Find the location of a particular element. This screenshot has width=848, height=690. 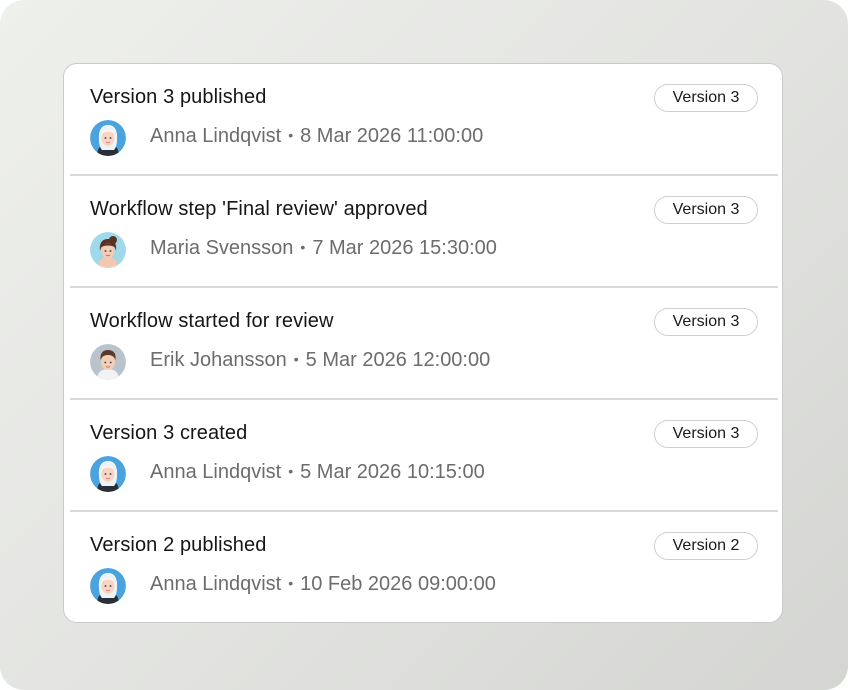

entry-title: Version 3 published is located at coordinates (178, 97).